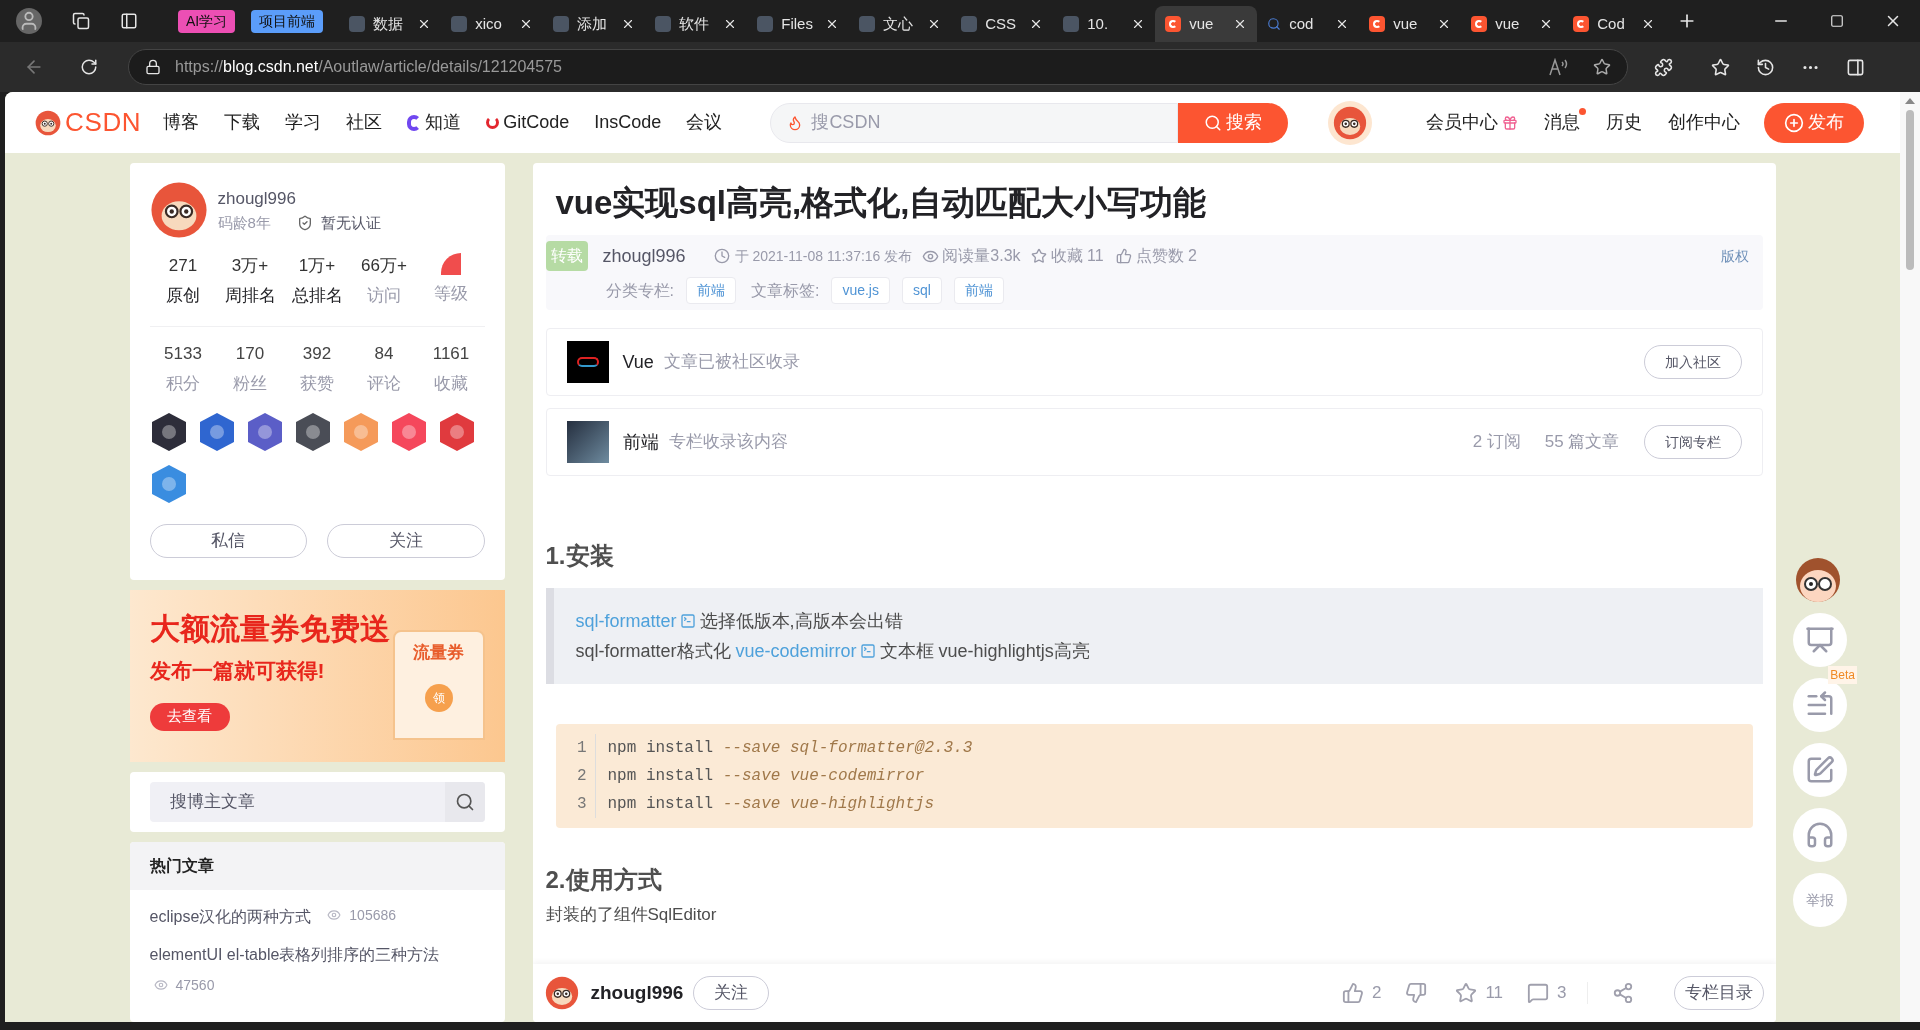 The height and width of the screenshot is (1030, 1920). Describe the element at coordinates (785, 290) in the screenshot. I see `tags-label: 文章标签:` at that location.